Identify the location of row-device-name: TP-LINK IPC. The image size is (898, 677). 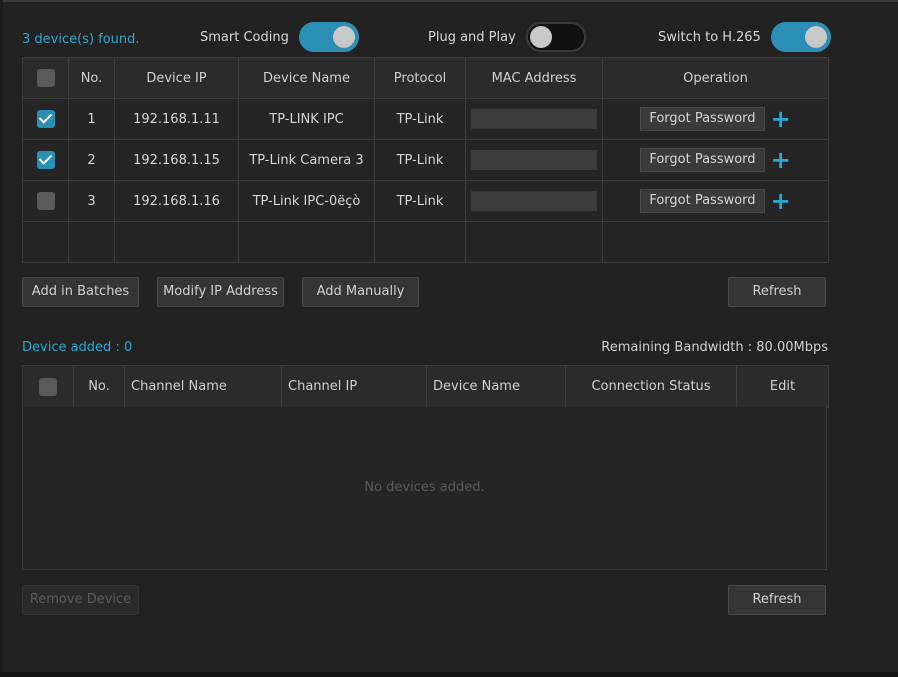
(306, 119).